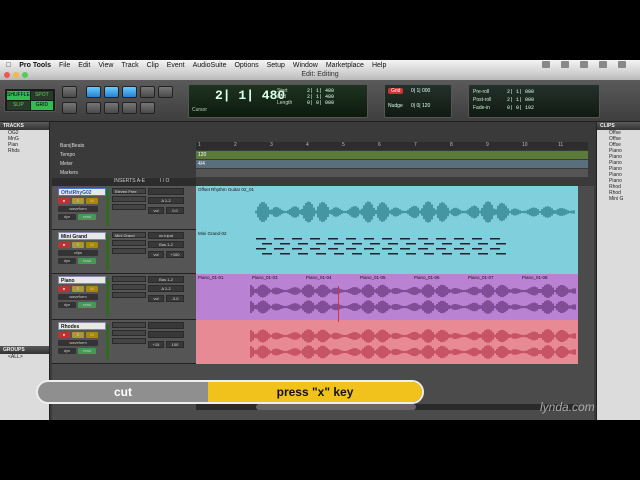  Describe the element at coordinates (212, 233) in the screenshot. I see `clip-name-label: Mini Grand-02` at that location.